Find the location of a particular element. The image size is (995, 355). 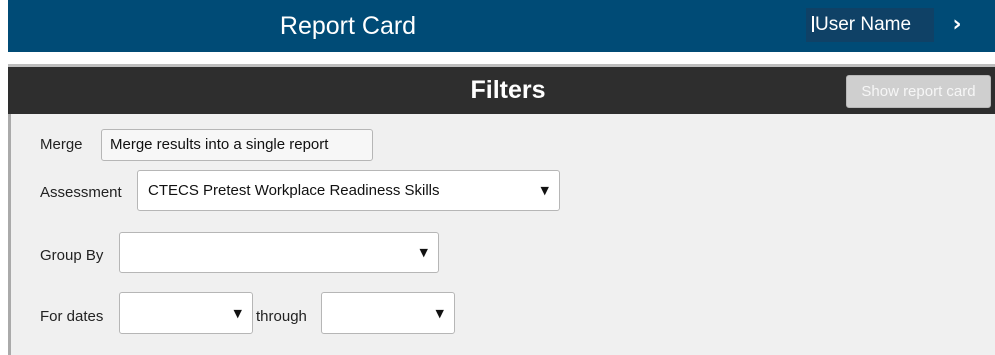

group-by-label: Group By is located at coordinates (72, 255).